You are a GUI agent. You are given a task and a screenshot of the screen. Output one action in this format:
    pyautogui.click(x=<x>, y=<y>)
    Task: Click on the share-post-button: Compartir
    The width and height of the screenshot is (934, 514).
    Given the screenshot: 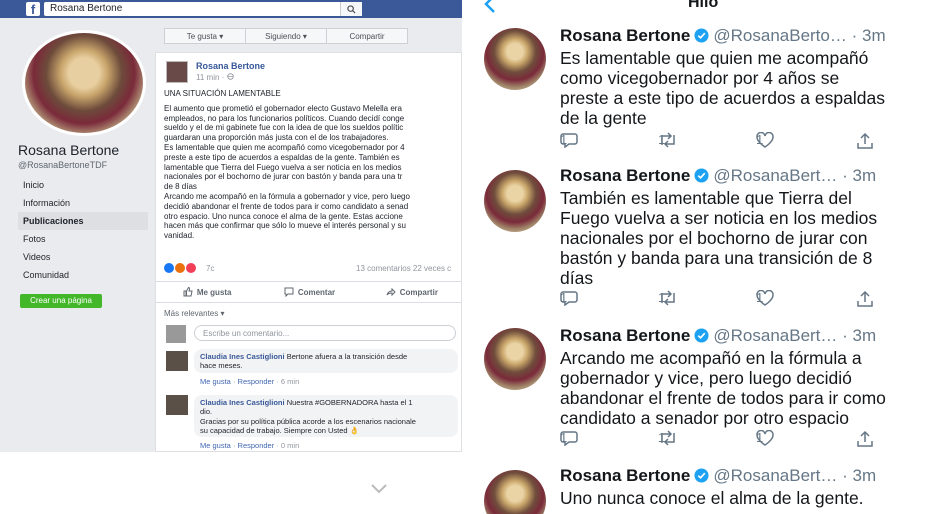 What is the action you would take?
    pyautogui.click(x=411, y=292)
    